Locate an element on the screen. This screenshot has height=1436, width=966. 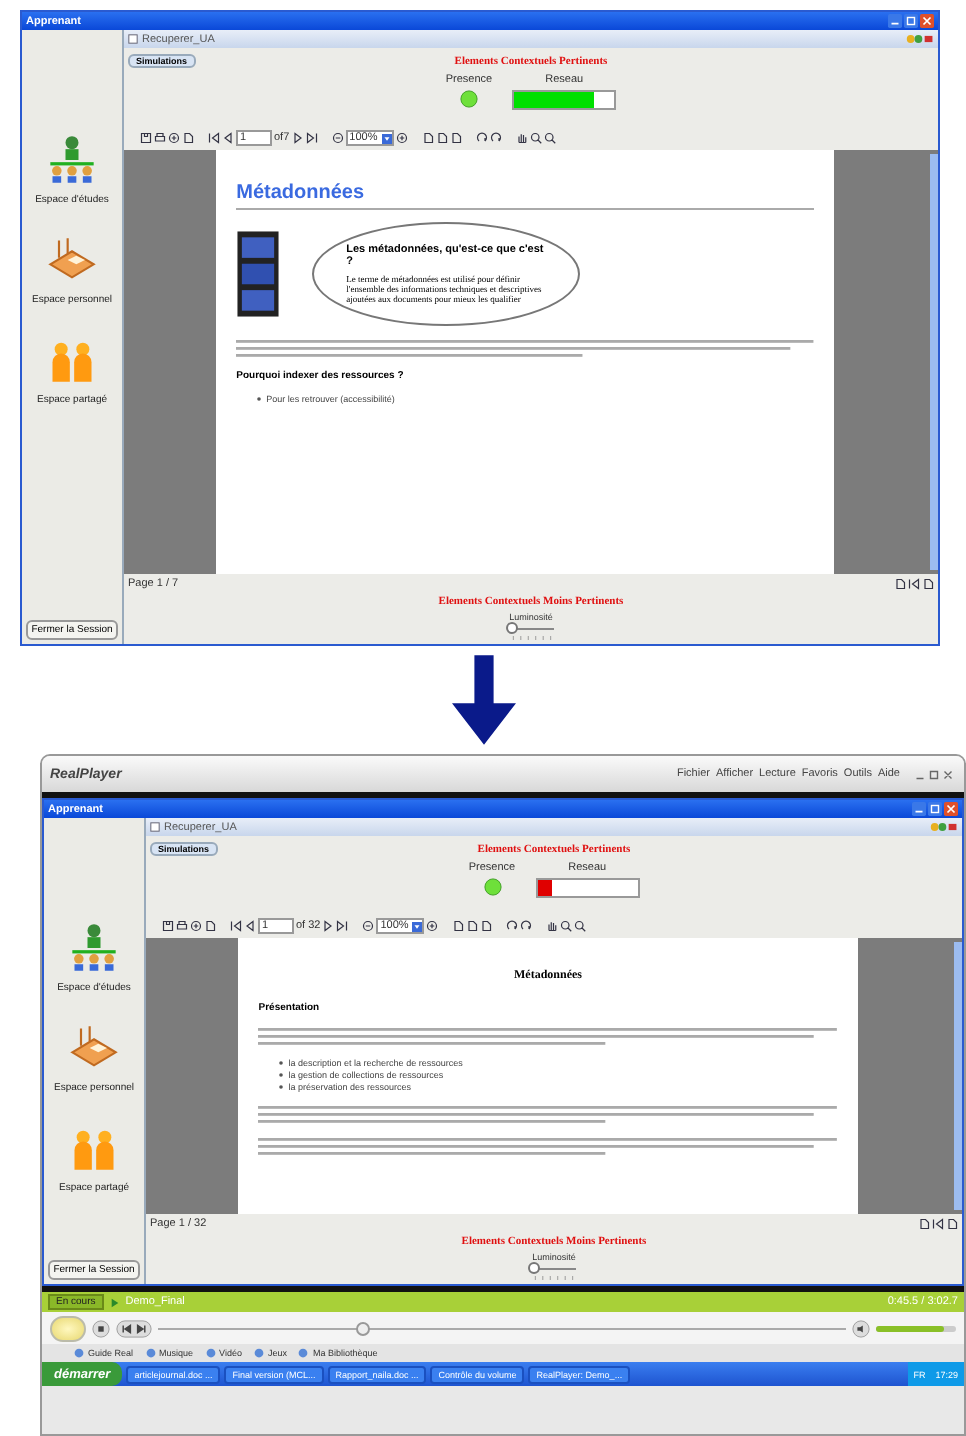
play-icon is located at coordinates (114, 1302).